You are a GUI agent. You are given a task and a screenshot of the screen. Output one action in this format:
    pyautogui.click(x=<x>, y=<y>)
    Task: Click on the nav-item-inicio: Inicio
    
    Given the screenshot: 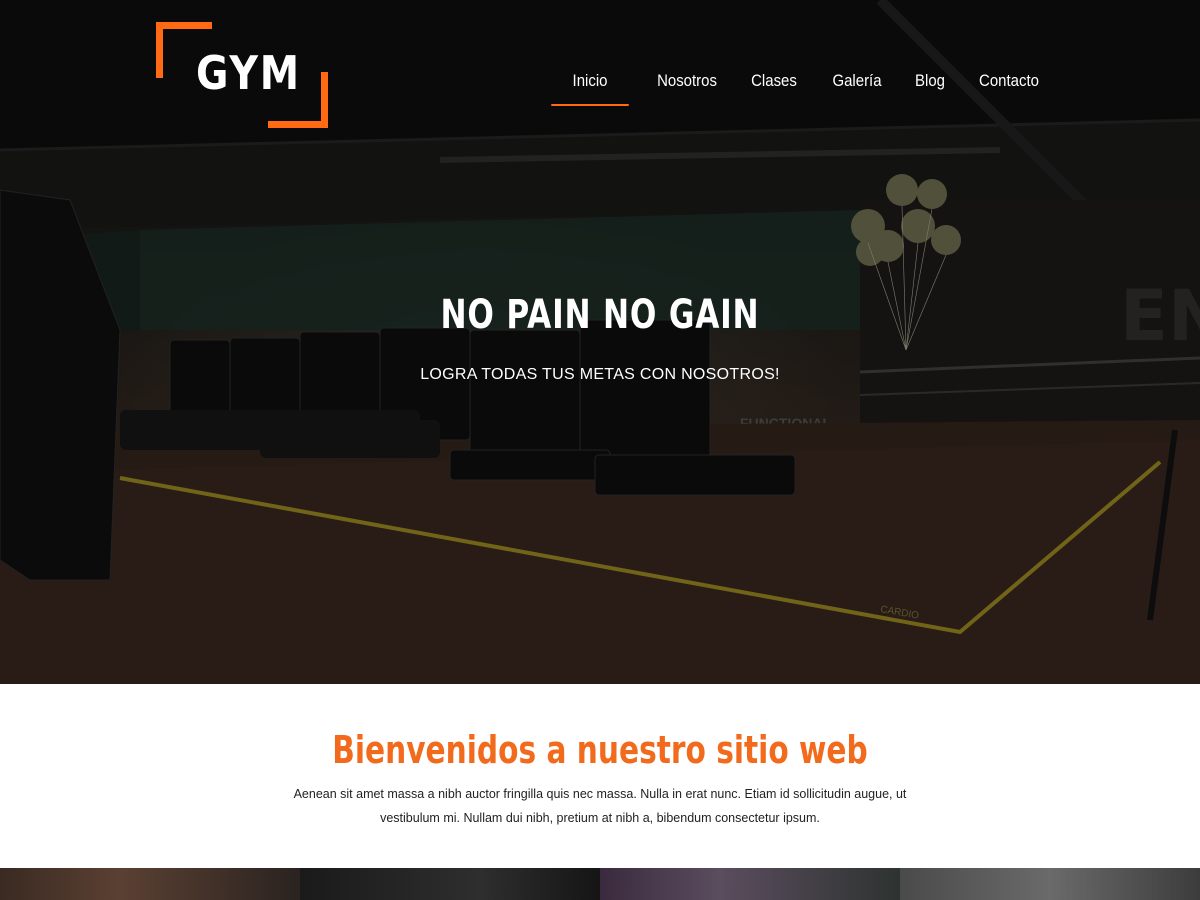 What is the action you would take?
    pyautogui.click(x=590, y=86)
    